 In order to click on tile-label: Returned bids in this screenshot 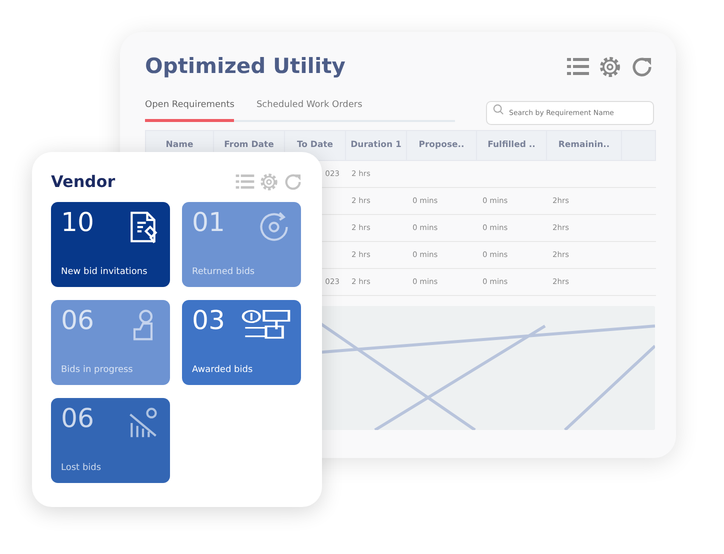, I will do `click(224, 272)`.